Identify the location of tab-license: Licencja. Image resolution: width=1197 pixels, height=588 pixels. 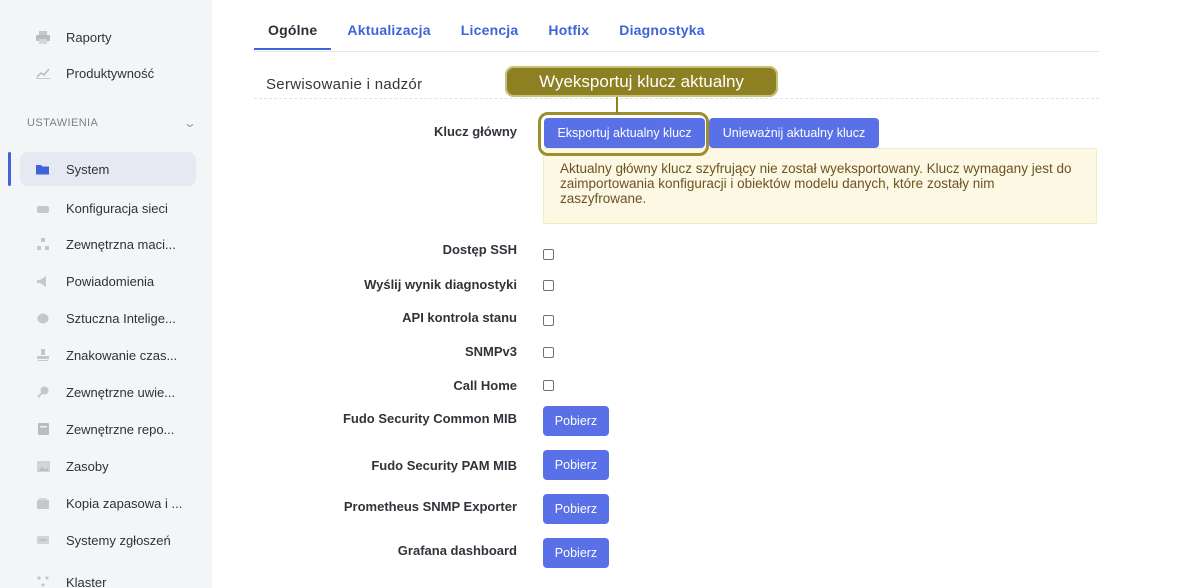
(497, 36).